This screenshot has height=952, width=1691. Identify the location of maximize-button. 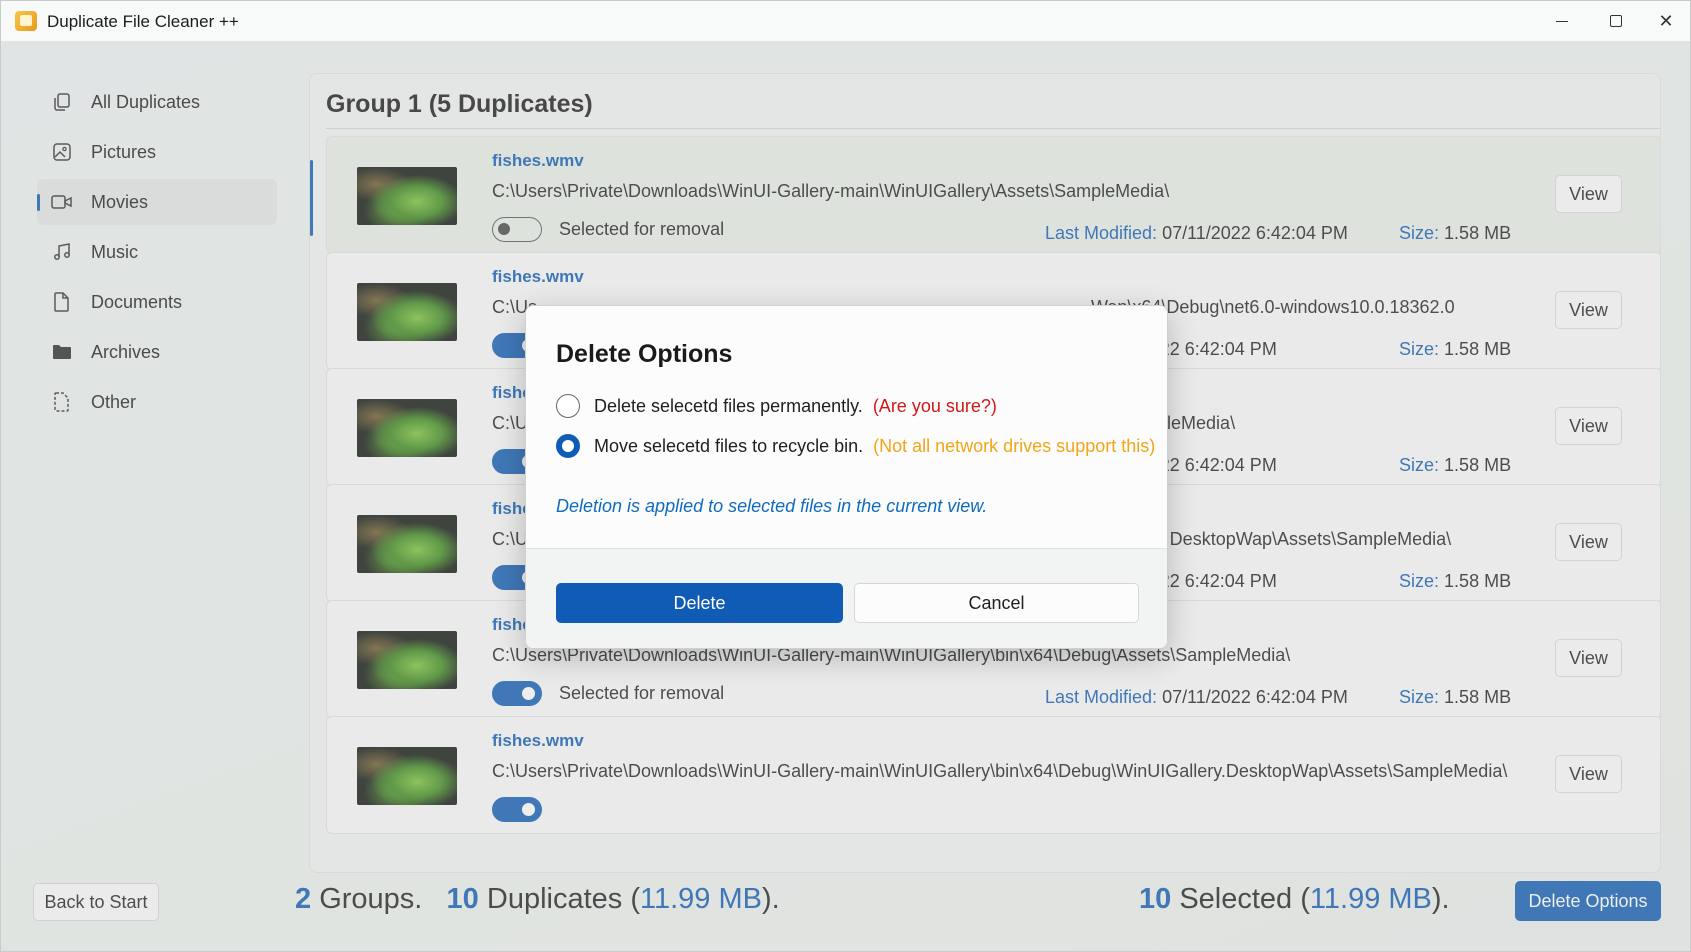
(1616, 21).